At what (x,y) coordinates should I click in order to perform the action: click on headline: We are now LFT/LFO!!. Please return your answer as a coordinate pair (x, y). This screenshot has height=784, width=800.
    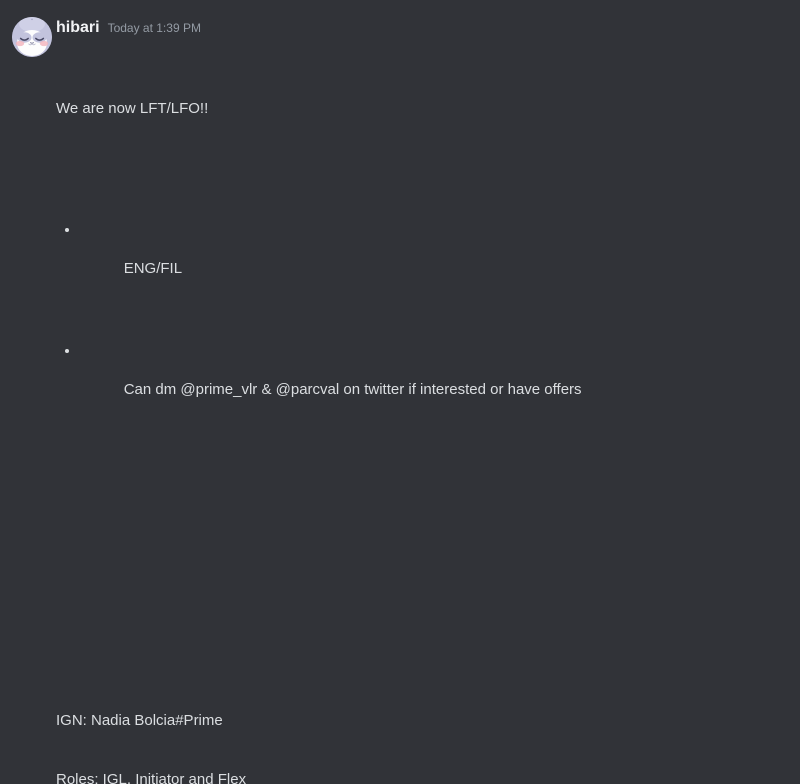
    Looking at the image, I should click on (132, 108).